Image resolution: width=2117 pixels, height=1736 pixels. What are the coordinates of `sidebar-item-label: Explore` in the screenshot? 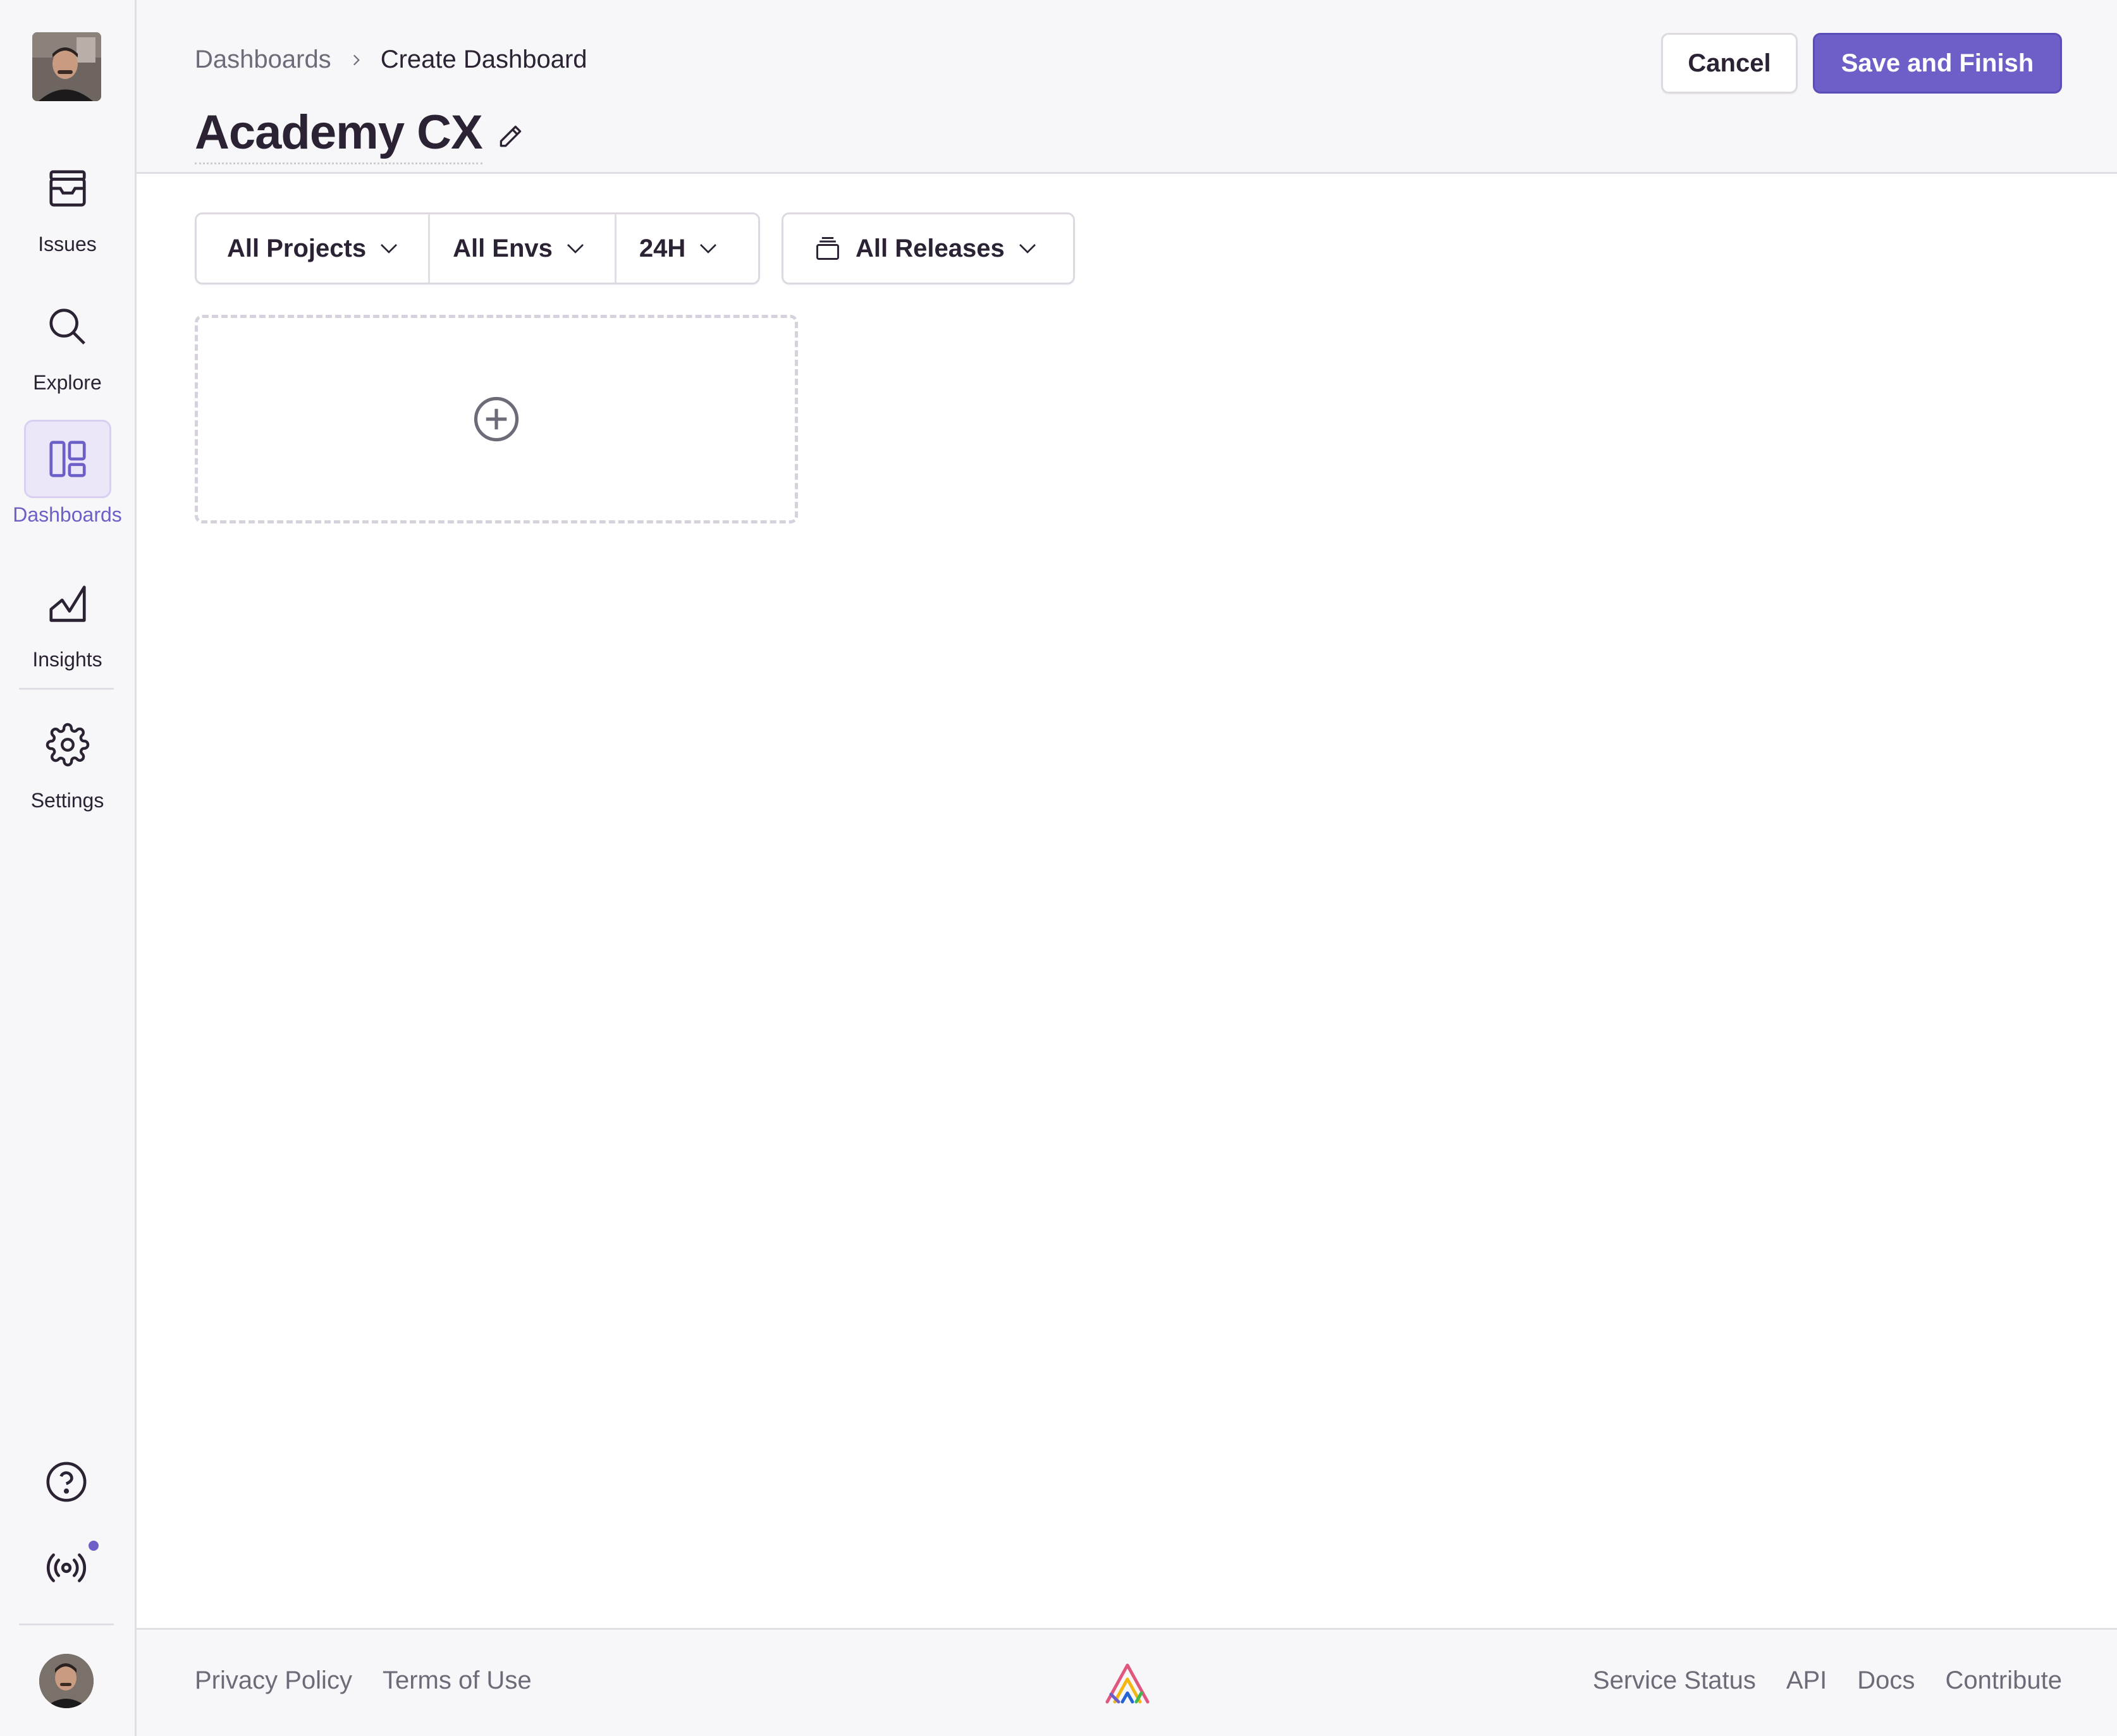 It's located at (68, 382).